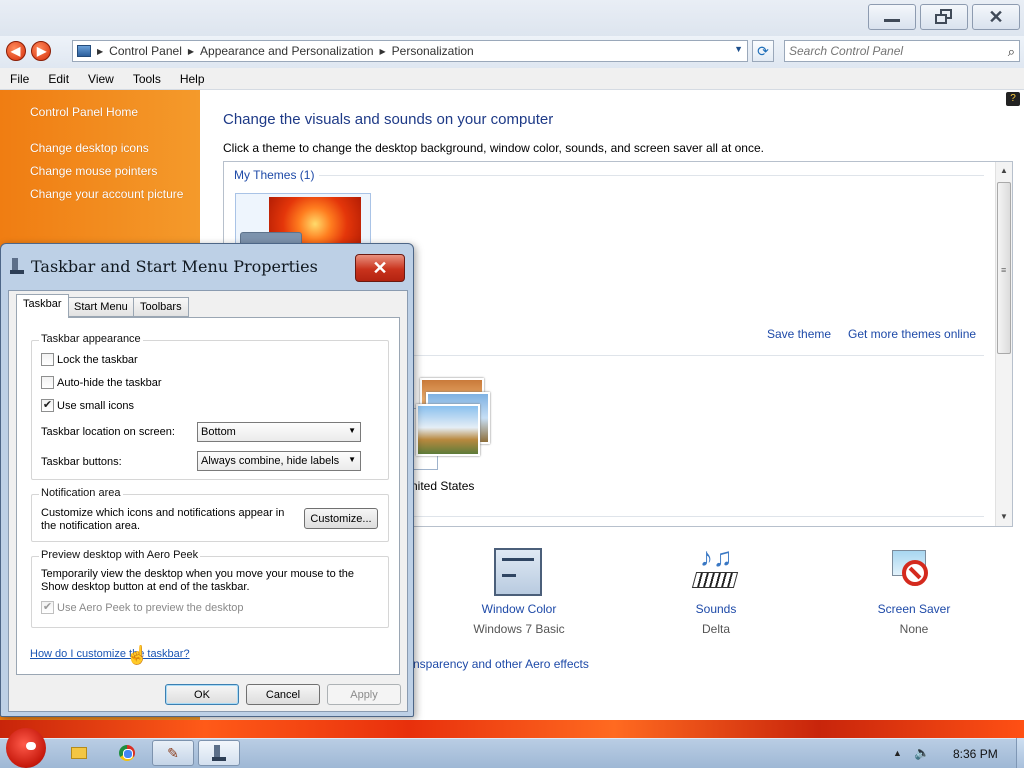 Image resolution: width=1024 pixels, height=768 pixels. What do you see at coordinates (270, 461) in the screenshot?
I see `taskbar-buttons-value: Always combine, hide labels` at bounding box center [270, 461].